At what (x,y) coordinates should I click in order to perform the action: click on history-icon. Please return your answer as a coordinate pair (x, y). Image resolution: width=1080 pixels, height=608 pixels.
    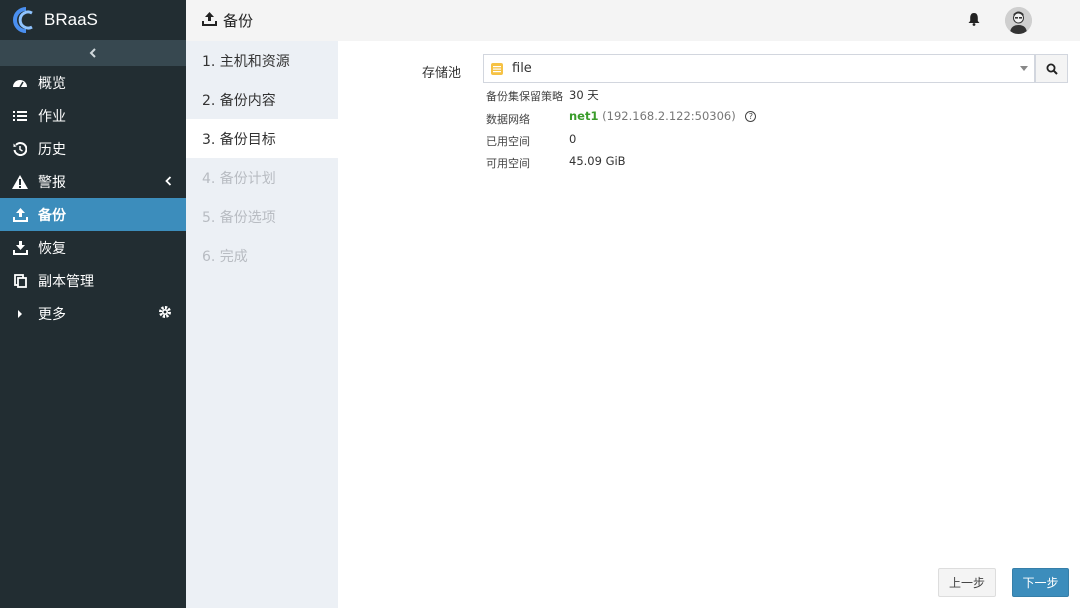
    Looking at the image, I should click on (20, 149).